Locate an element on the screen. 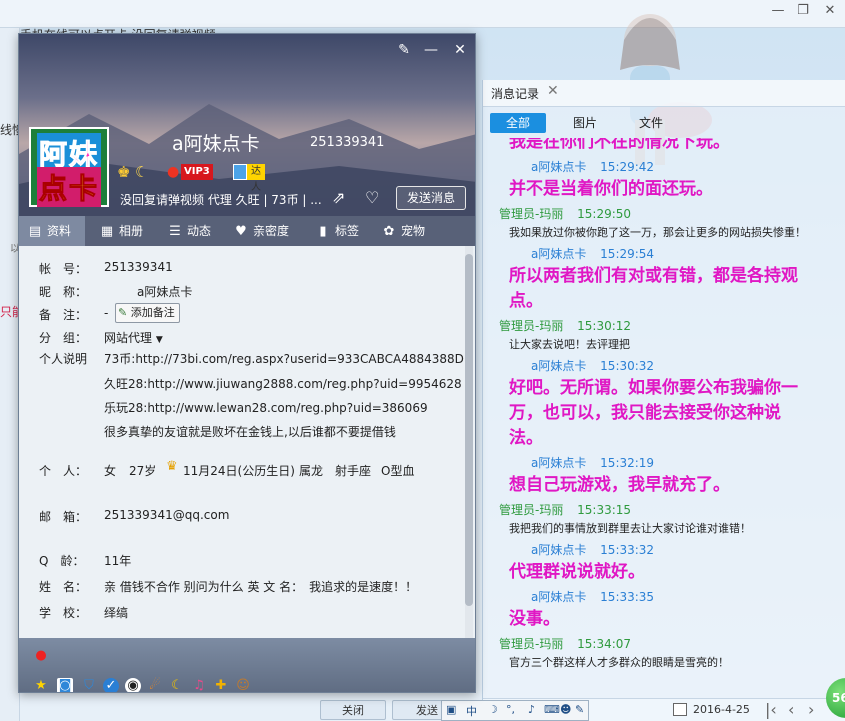  avatar-text-bottom: 点卡 is located at coordinates (69, 187).